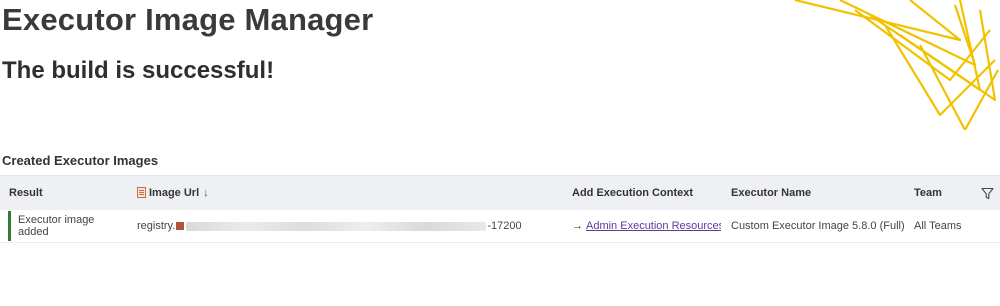 This screenshot has width=1000, height=306. I want to click on cell-add-context: → Admin Execution Resources, so click(641, 226).